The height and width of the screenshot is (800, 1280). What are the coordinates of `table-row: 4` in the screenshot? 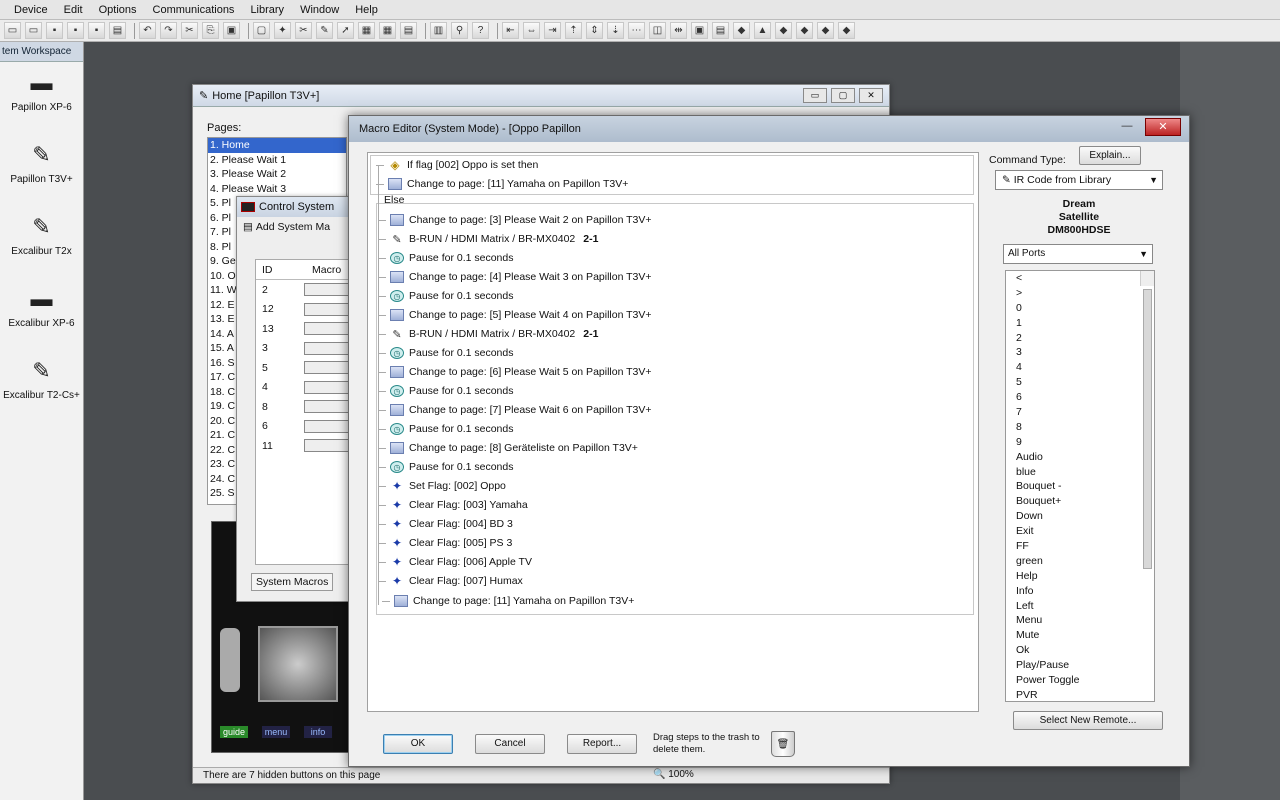 It's located at (307, 388).